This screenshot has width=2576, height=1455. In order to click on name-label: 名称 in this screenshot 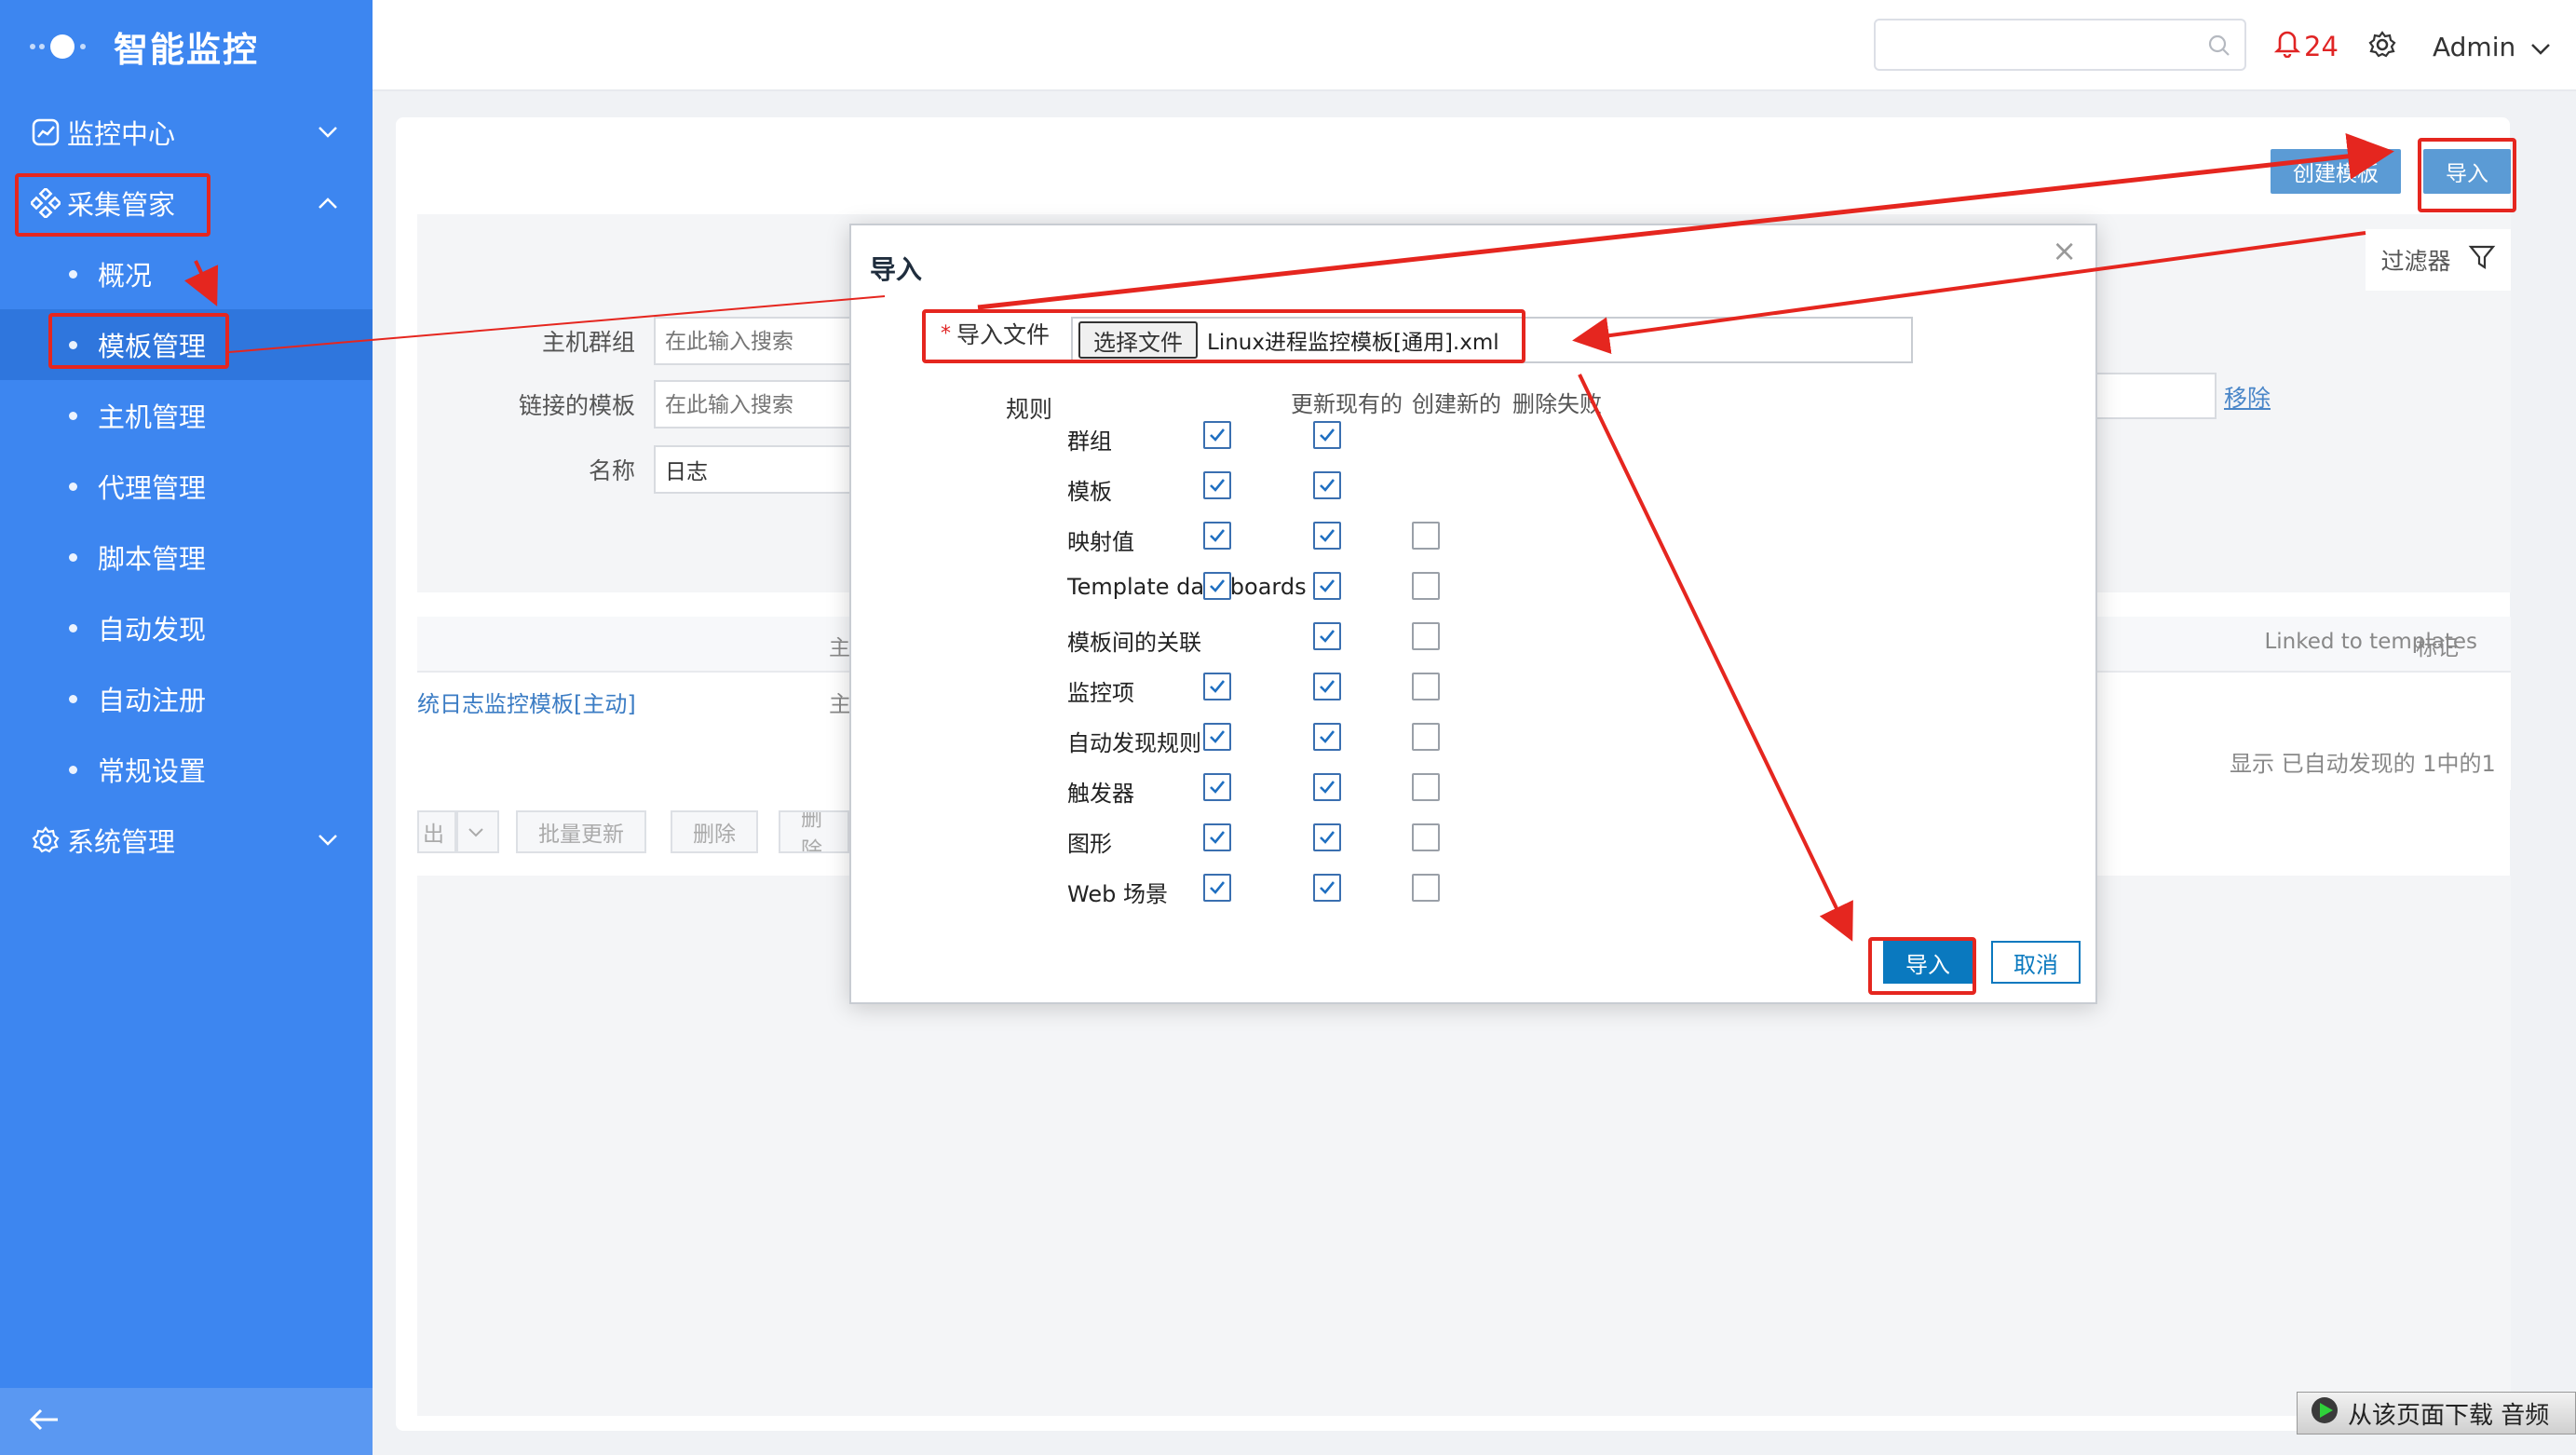, I will do `click(611, 470)`.